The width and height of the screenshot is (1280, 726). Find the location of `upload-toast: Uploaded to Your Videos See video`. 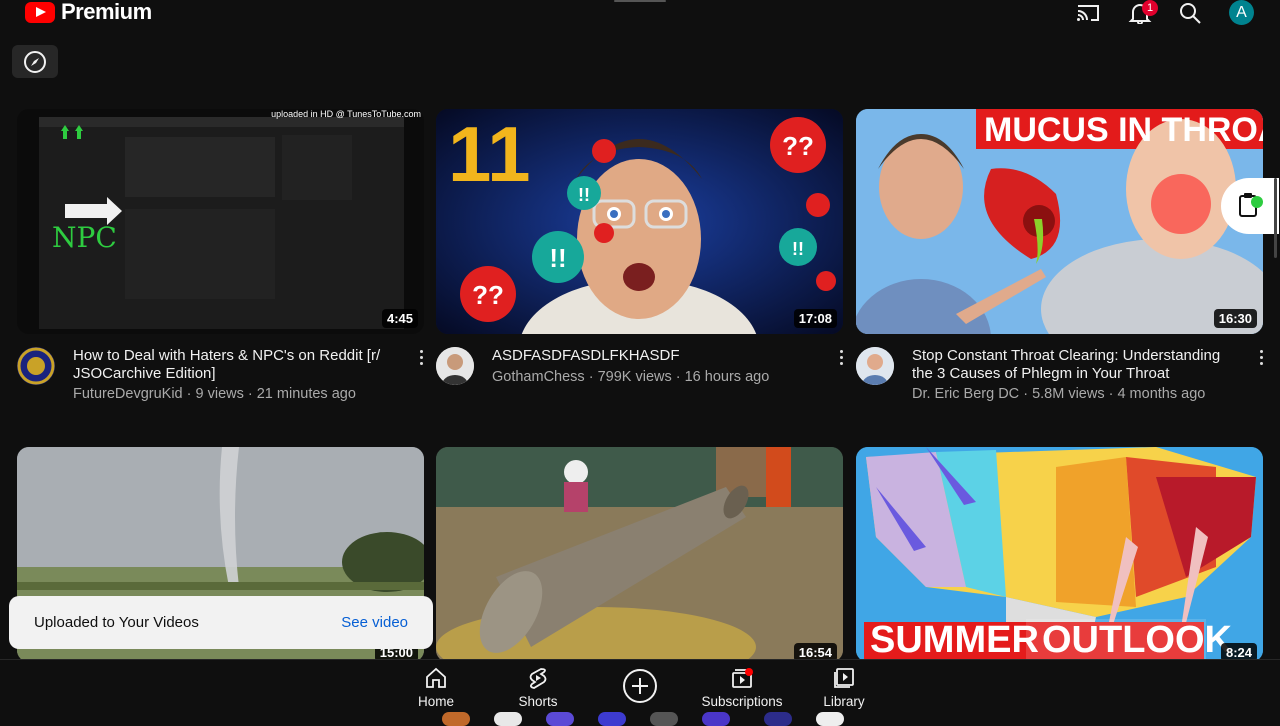

upload-toast: Uploaded to Your Videos See video is located at coordinates (221, 622).